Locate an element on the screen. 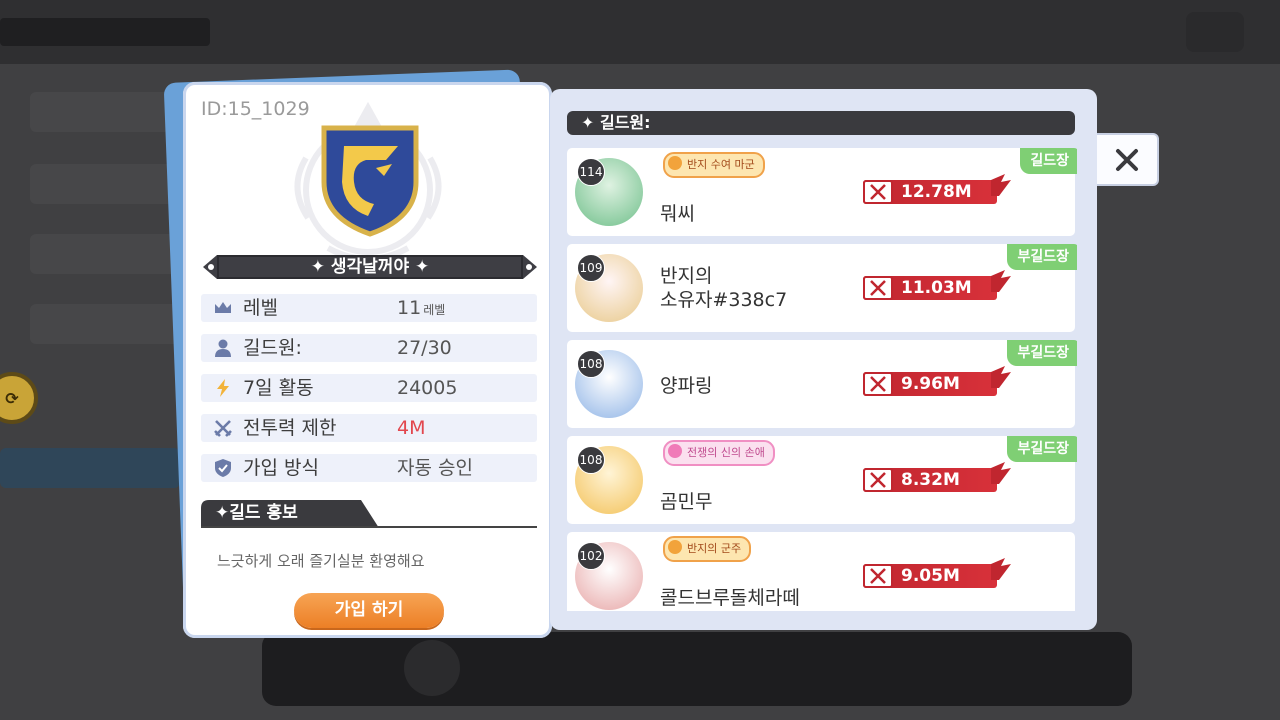 Image resolution: width=1280 pixels, height=720 pixels. level-unit: 레벨 is located at coordinates (434, 310).